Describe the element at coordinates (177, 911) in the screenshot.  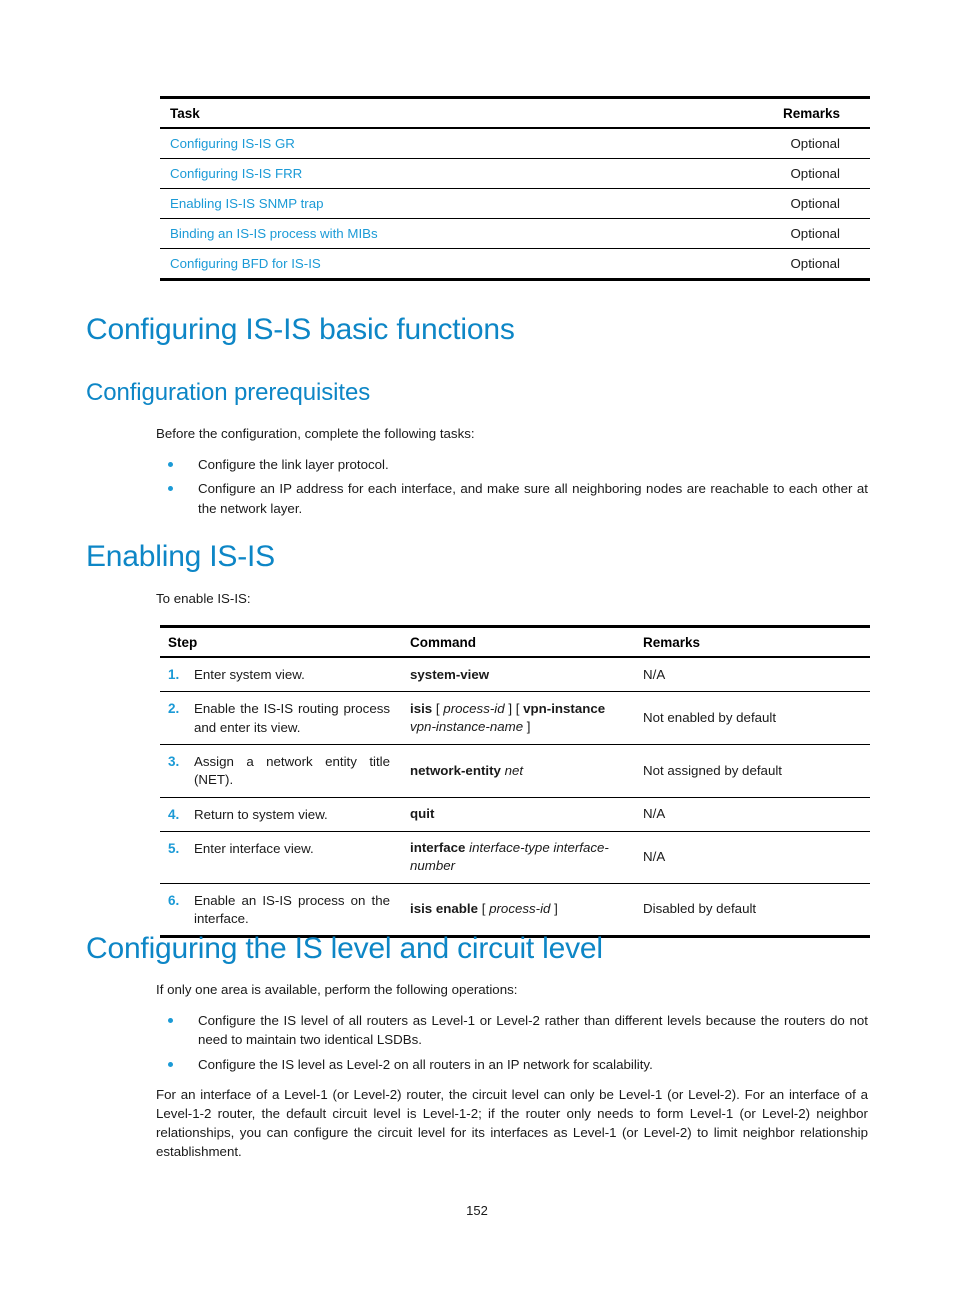
I see `step-number: 6.` at that location.